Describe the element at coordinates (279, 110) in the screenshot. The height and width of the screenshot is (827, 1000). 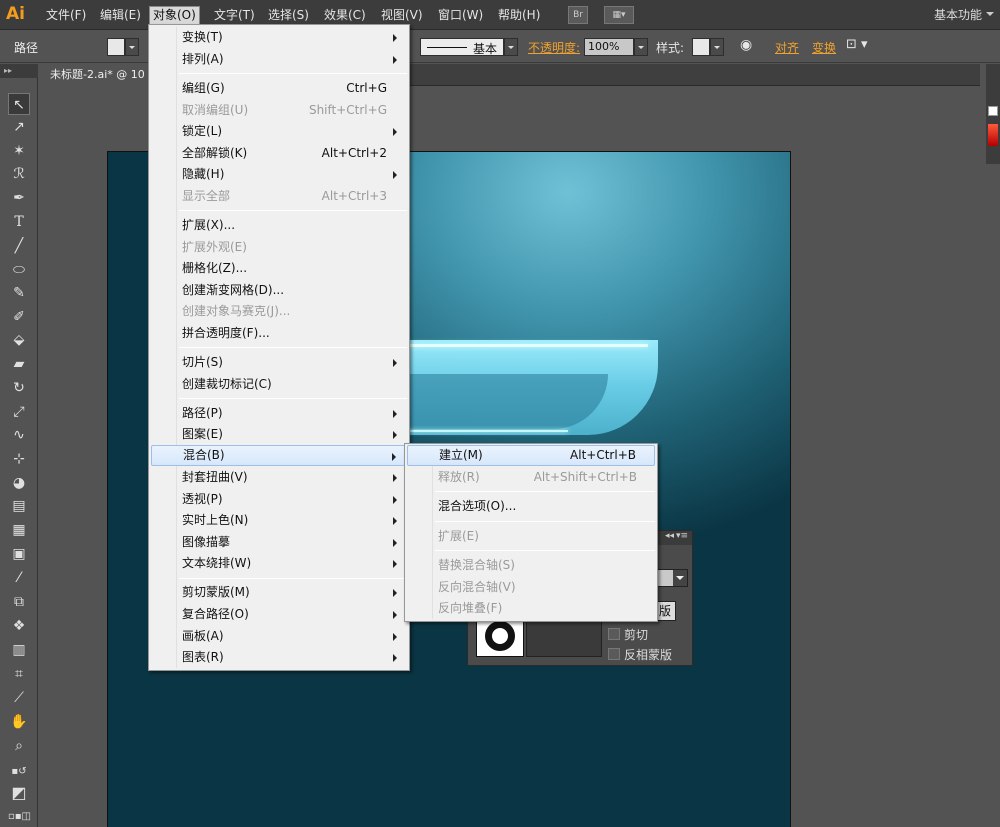
I see `menu-item-ungroup: 取消编组(U) Shift+Ctrl+G` at that location.